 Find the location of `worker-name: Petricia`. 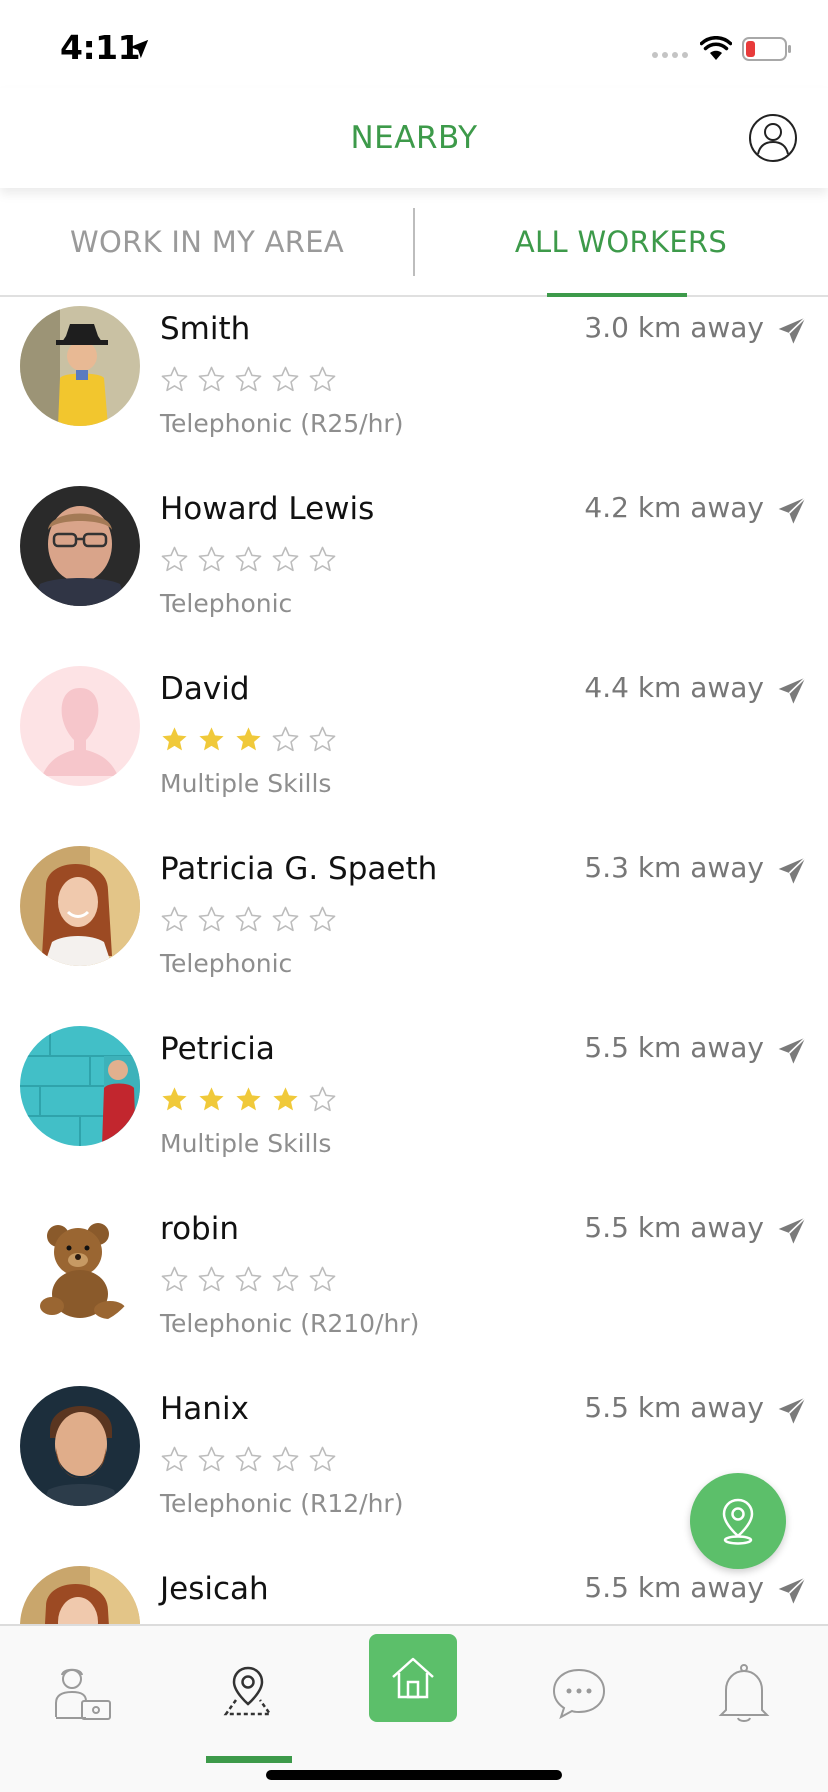

worker-name: Petricia is located at coordinates (217, 1049).